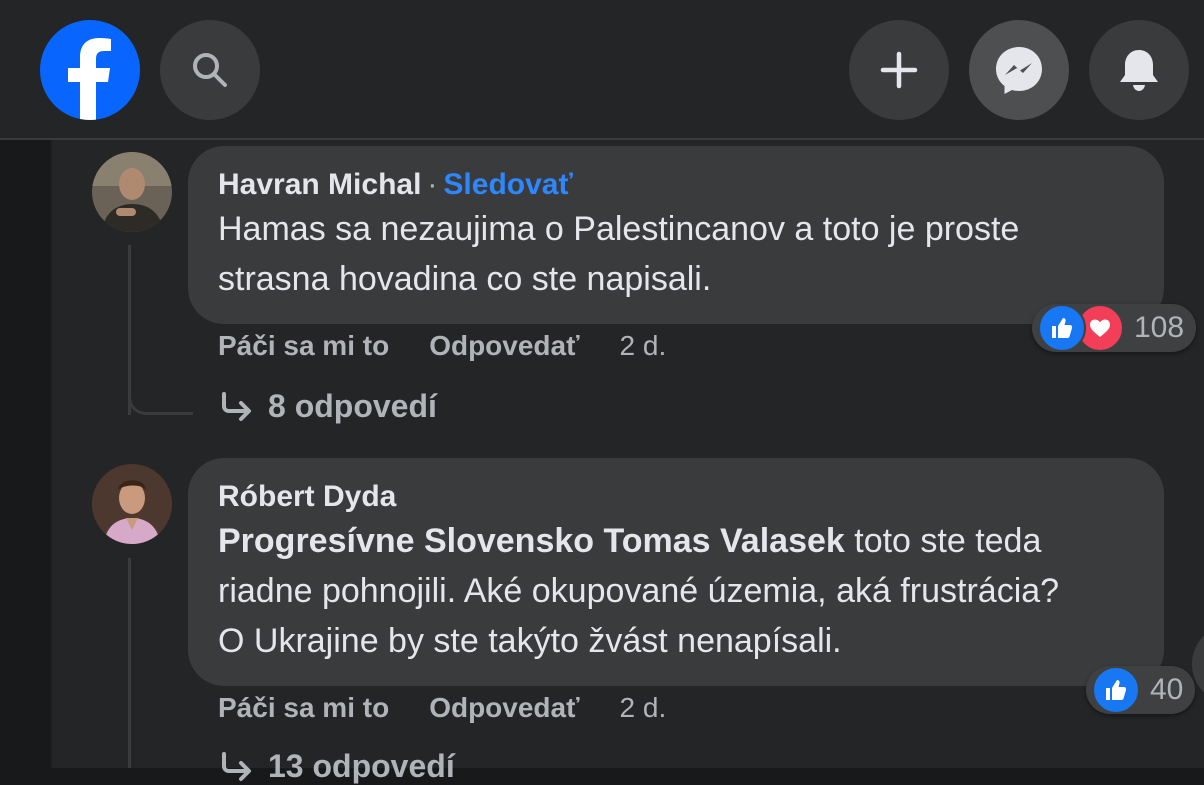 This screenshot has height=785, width=1204. I want to click on messenger-icon, so click(1019, 70).